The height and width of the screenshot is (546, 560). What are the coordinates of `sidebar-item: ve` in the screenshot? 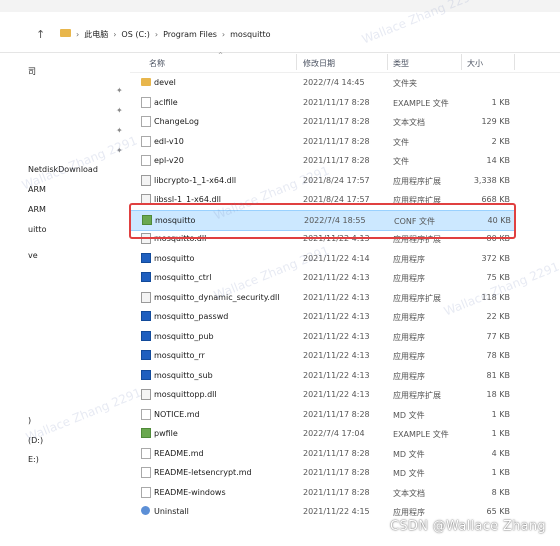 It's located at (33, 255).